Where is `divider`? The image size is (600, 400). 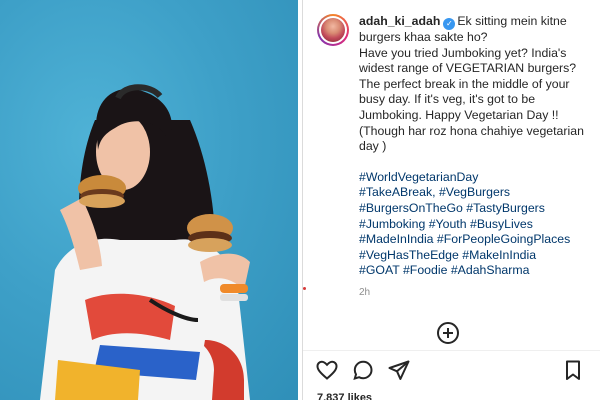 divider is located at coordinates (451, 350).